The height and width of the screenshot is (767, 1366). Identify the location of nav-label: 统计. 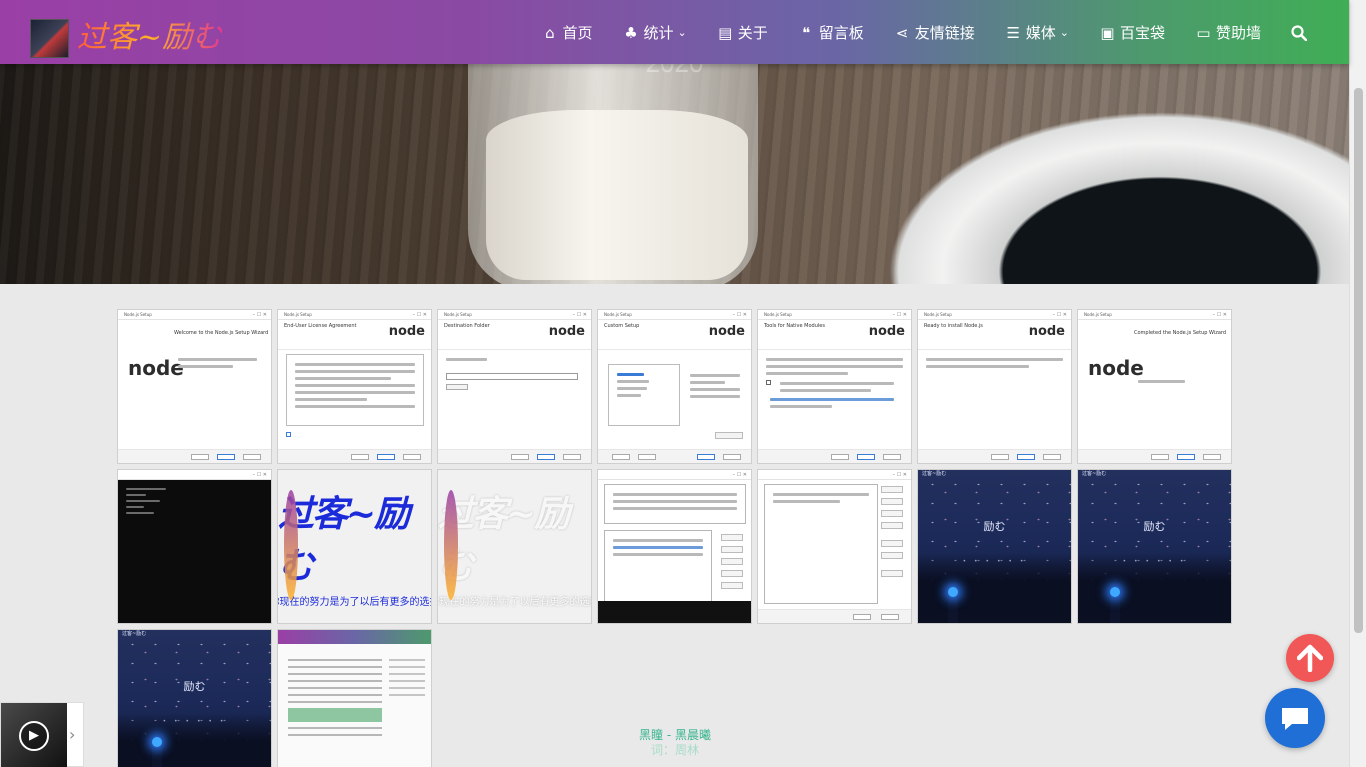
(658, 33).